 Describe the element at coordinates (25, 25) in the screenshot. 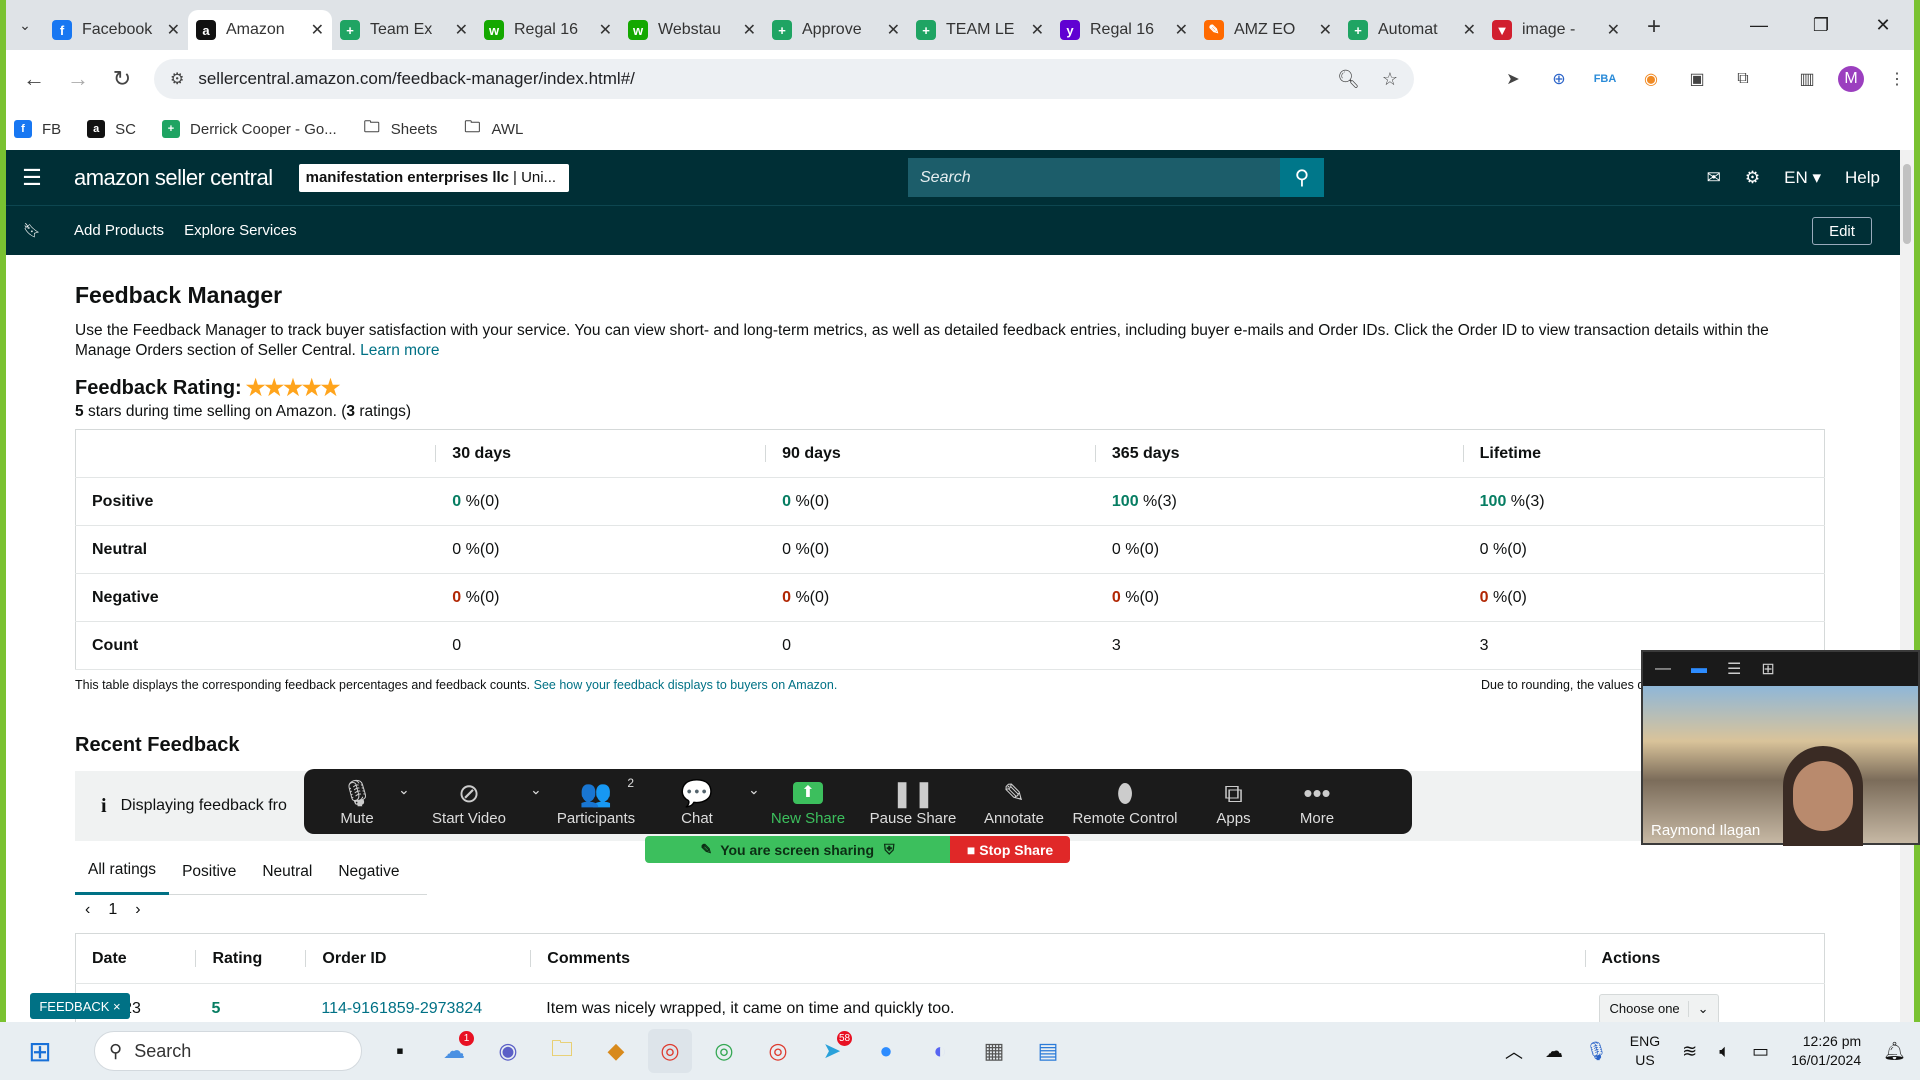

I see `tab-search-chevron-icon: ⌄` at that location.